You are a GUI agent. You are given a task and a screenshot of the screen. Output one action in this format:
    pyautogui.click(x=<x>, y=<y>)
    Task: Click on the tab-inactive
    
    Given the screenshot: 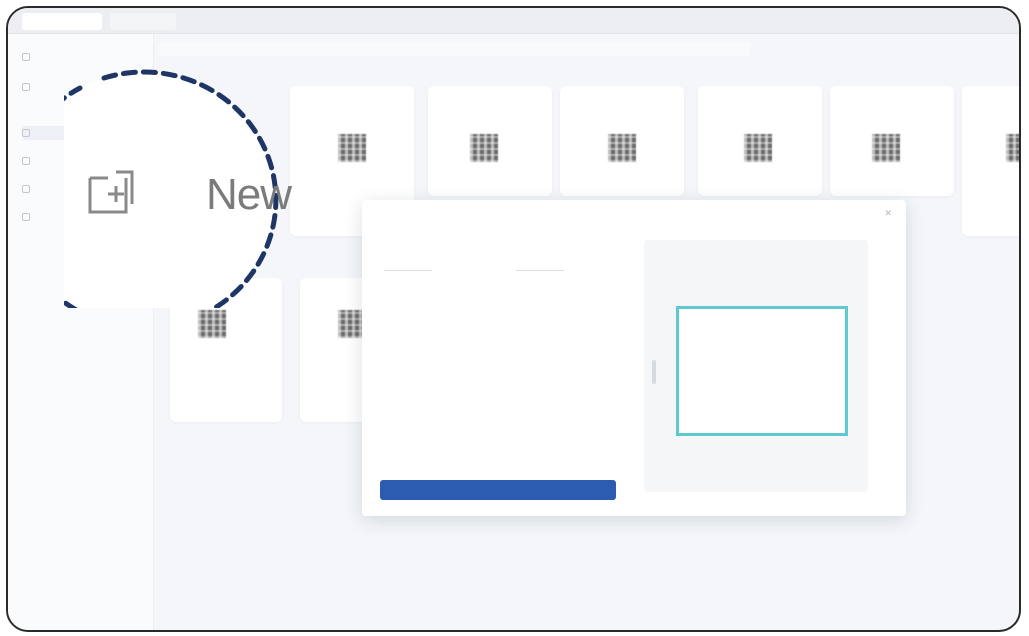 What is the action you would take?
    pyautogui.click(x=143, y=21)
    